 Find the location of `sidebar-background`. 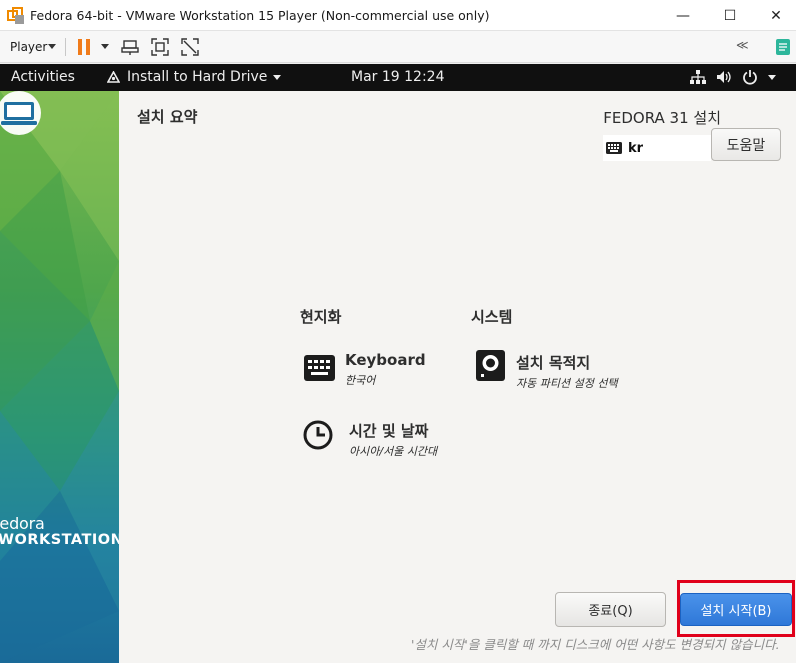

sidebar-background is located at coordinates (59, 377).